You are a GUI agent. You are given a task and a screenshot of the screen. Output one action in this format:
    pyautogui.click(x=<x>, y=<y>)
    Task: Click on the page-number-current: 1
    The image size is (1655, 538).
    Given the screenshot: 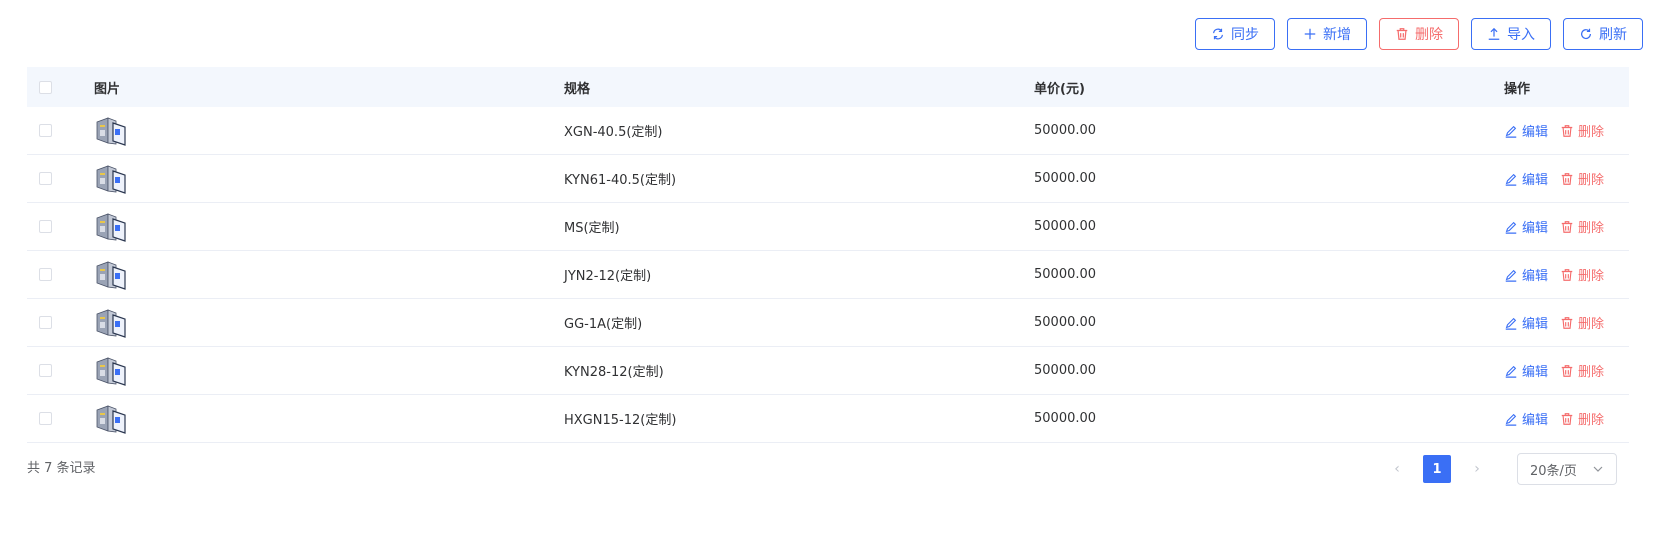 What is the action you would take?
    pyautogui.click(x=1437, y=469)
    